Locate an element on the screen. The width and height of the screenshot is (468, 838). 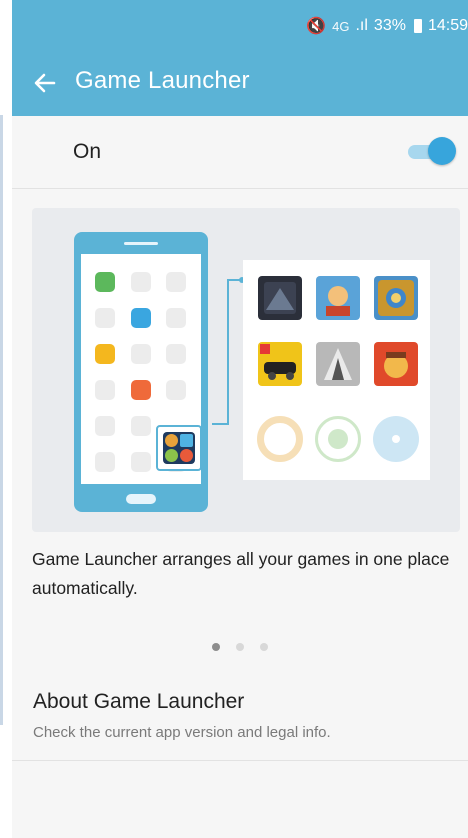
empty-slot-ring-blue is located at coordinates (396, 439).